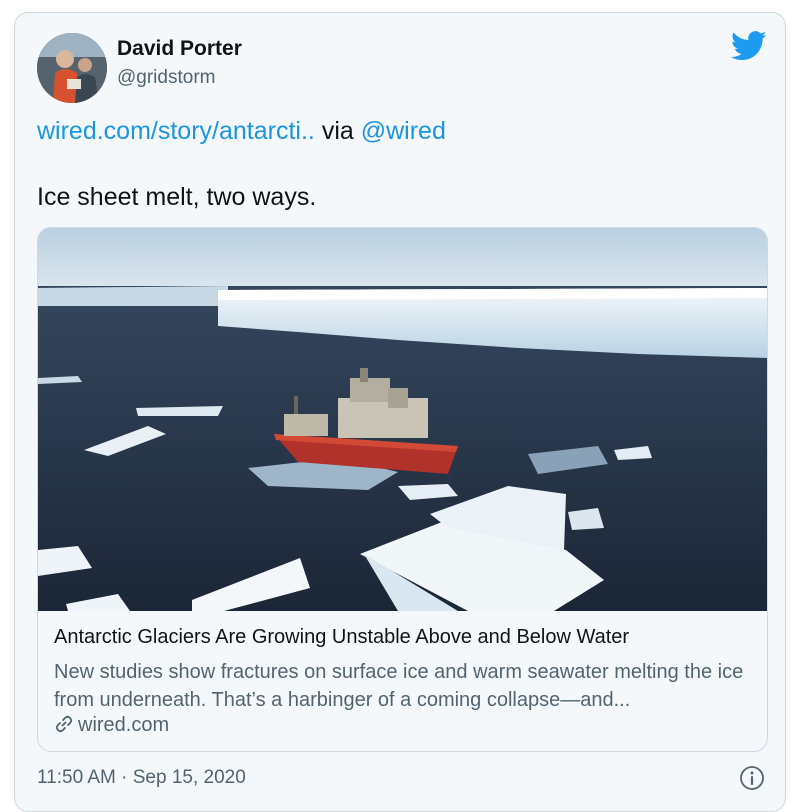 The height and width of the screenshot is (812, 800). I want to click on tweet-text-line: wired.com/story/antarcti.. via @wired, so click(241, 131).